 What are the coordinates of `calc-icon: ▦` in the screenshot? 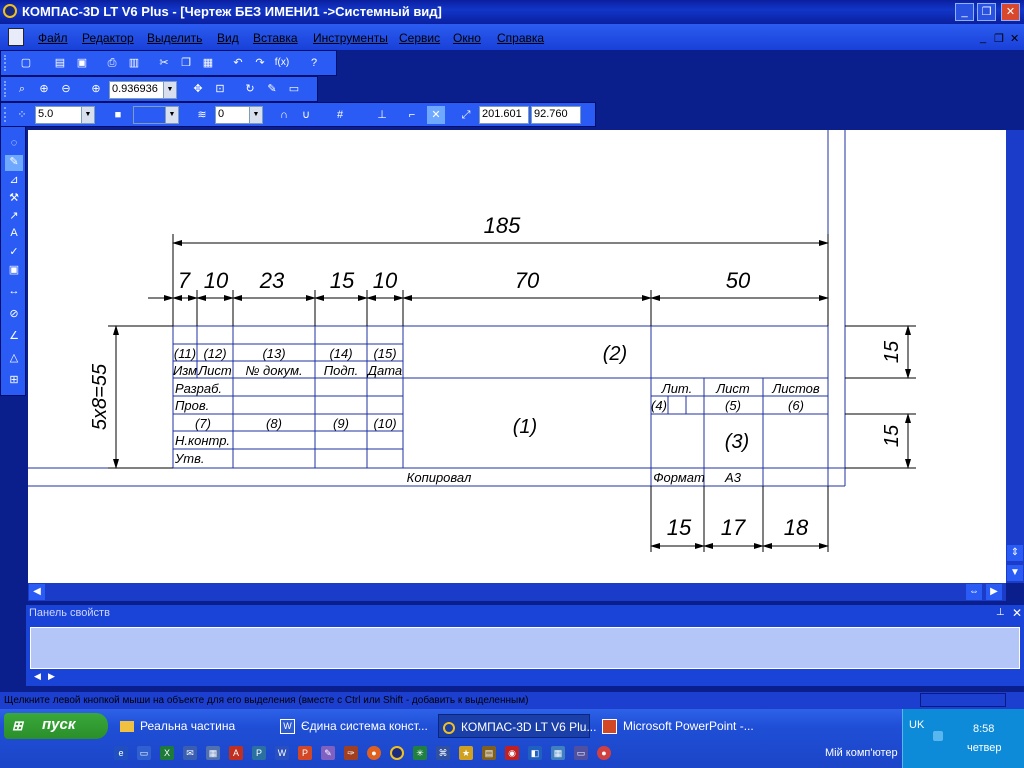 It's located at (558, 753).